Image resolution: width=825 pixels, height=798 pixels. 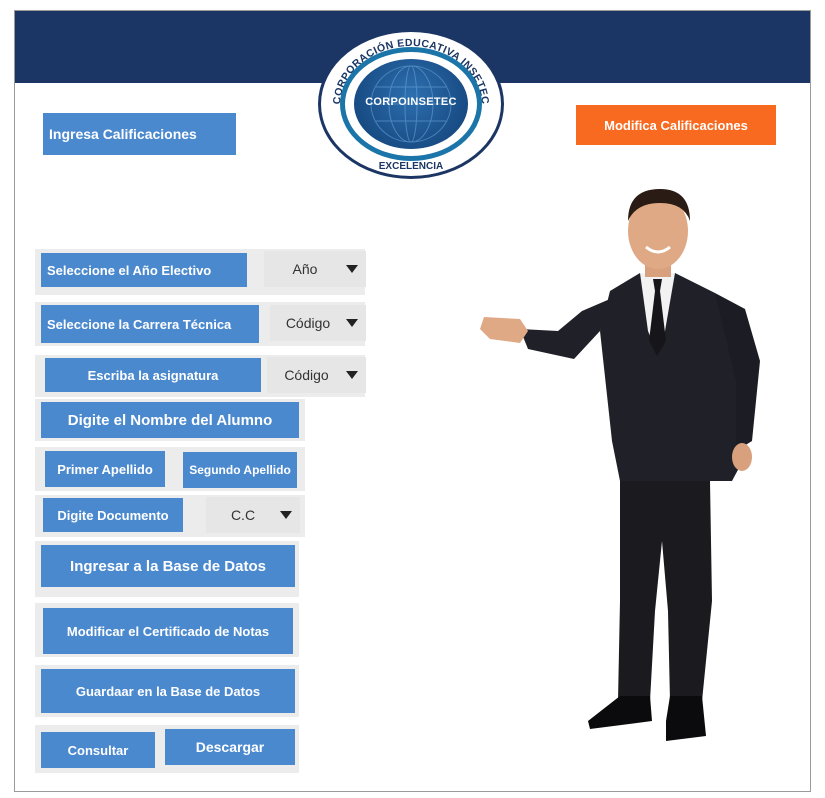 I want to click on documento-tipo-select: C.C, so click(x=253, y=515).